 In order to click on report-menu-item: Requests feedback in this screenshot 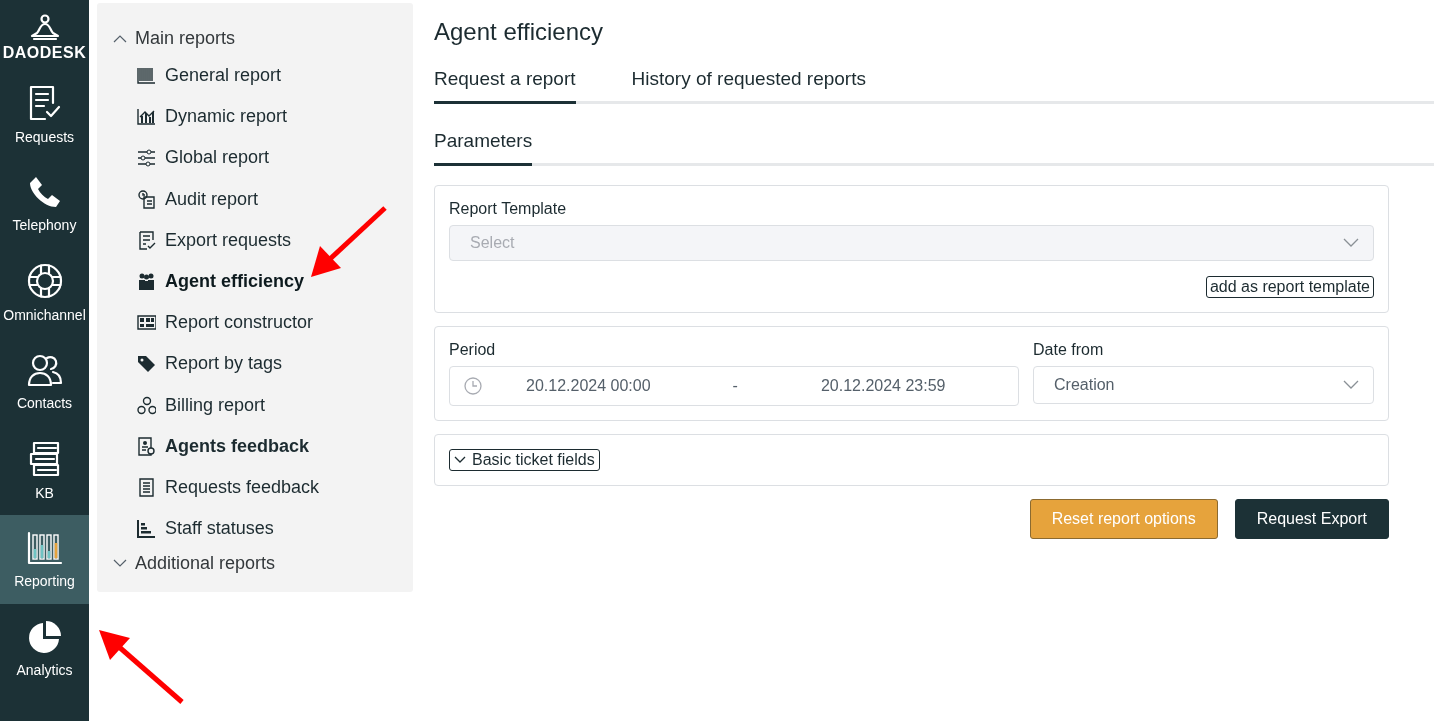, I will do `click(255, 487)`.